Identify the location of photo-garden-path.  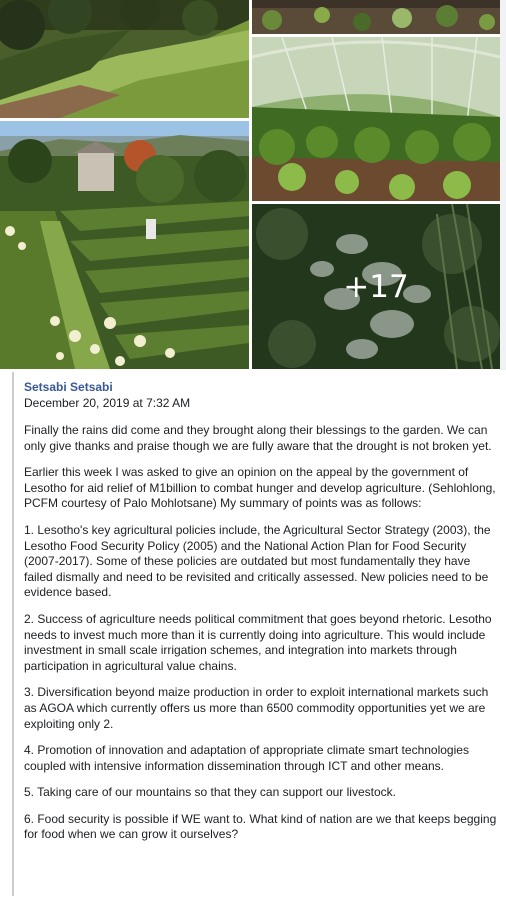
(124, 59).